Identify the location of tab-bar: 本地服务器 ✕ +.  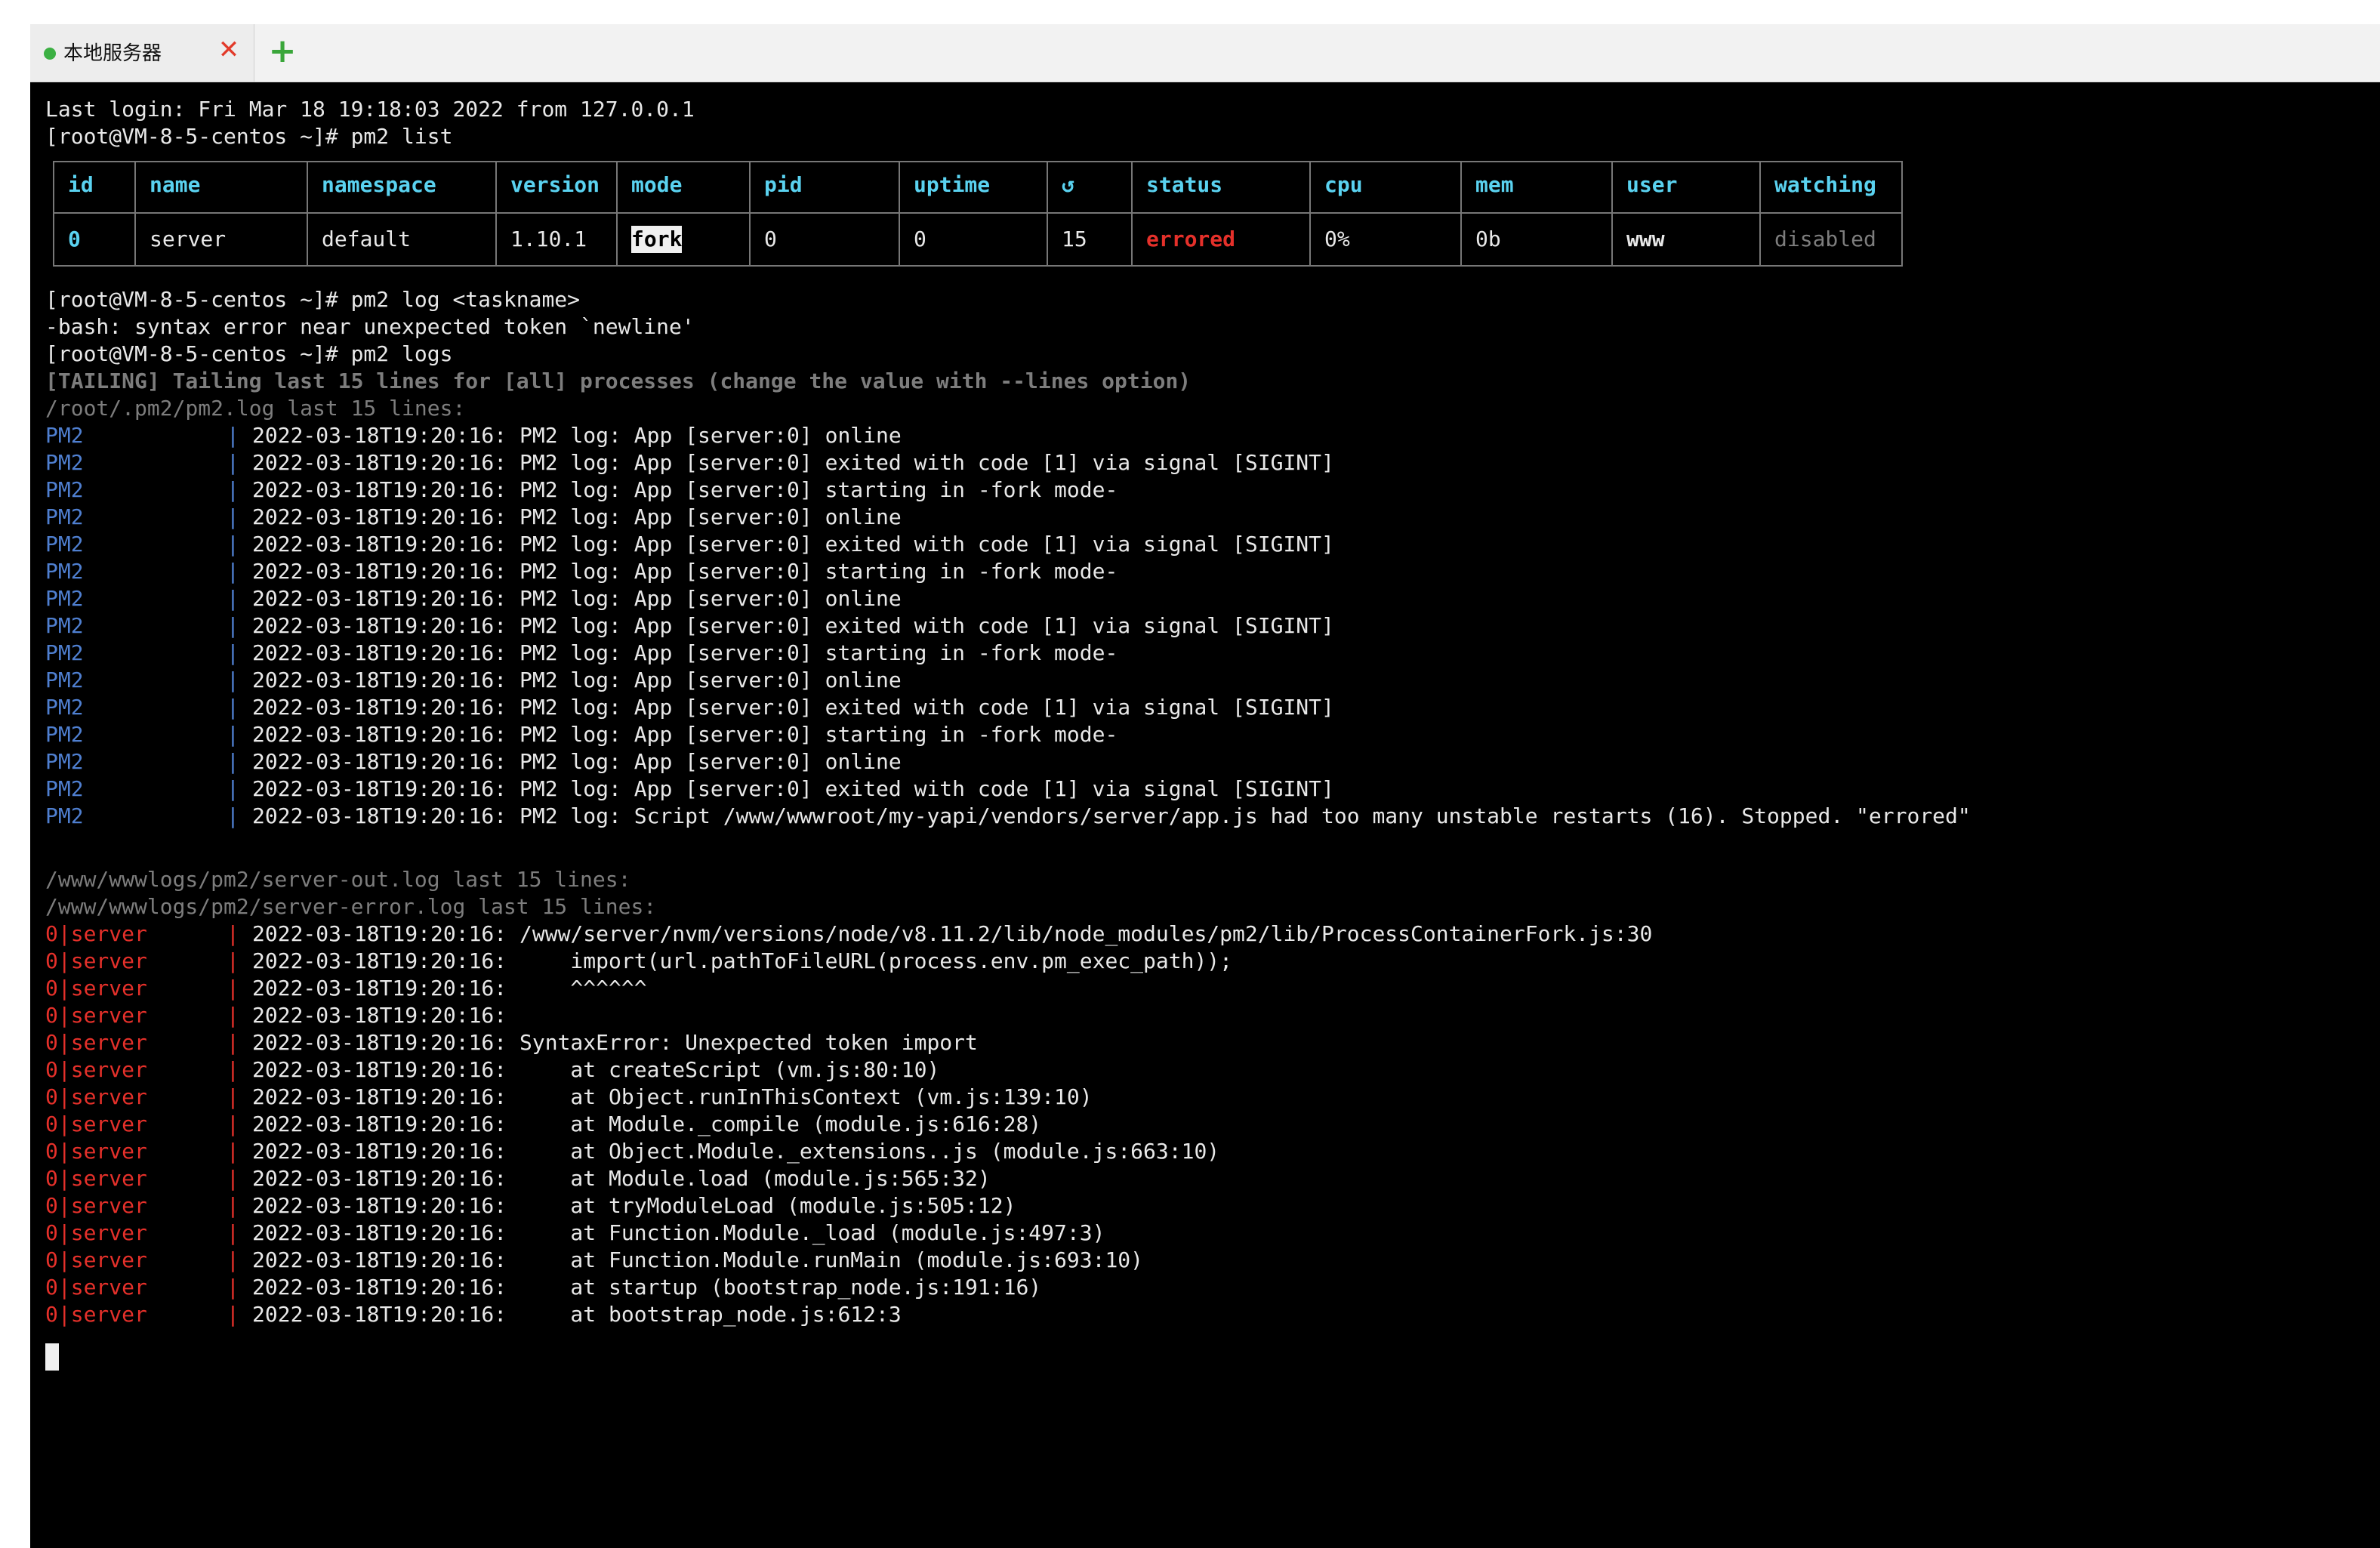
(1205, 53).